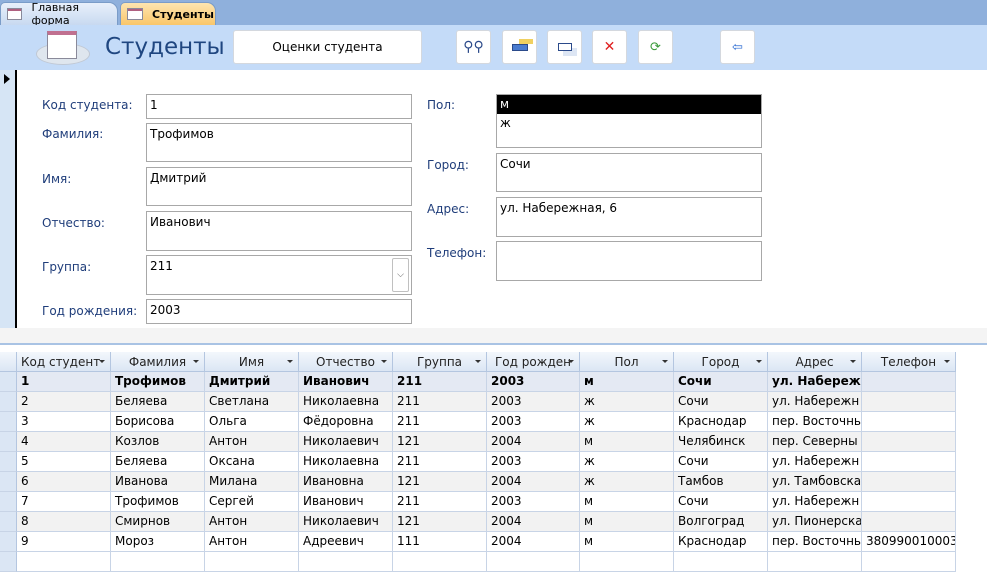 This screenshot has height=572, width=987. Describe the element at coordinates (440, 362) in the screenshot. I see `column-header: Группа` at that location.